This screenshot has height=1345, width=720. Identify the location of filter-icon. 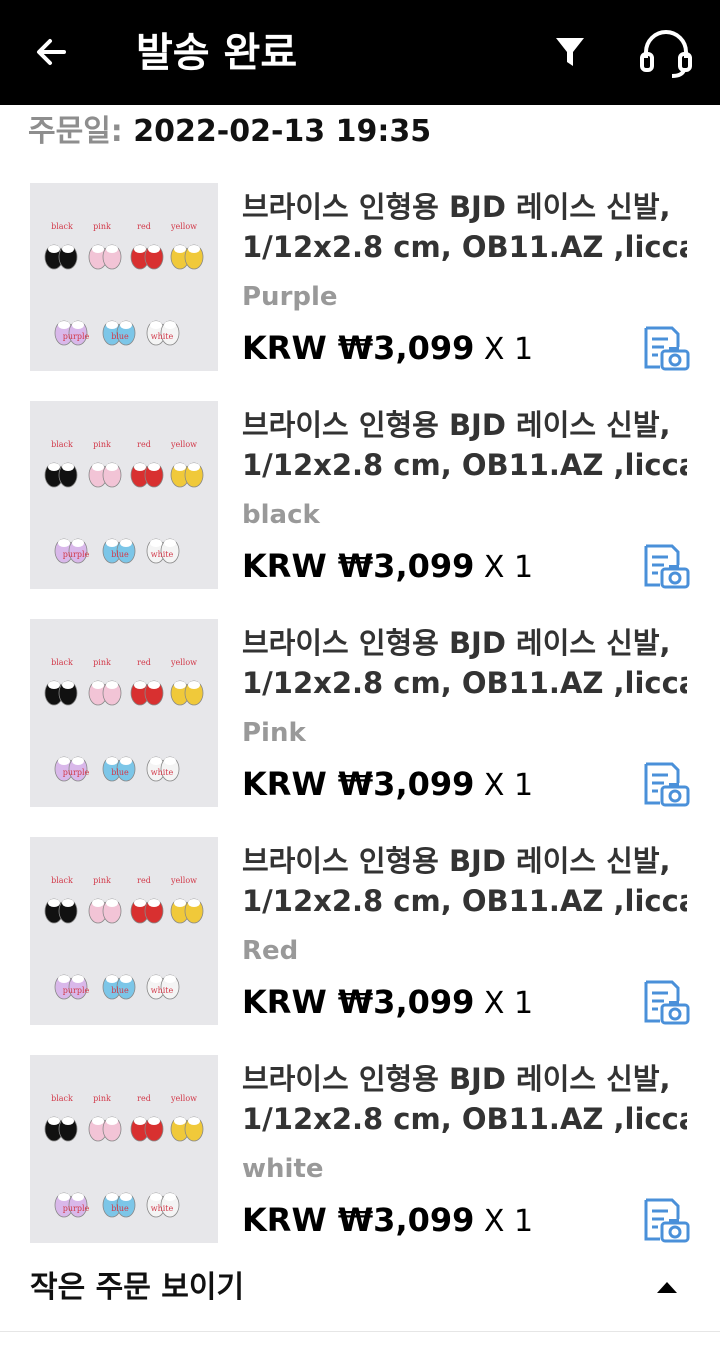
(570, 52).